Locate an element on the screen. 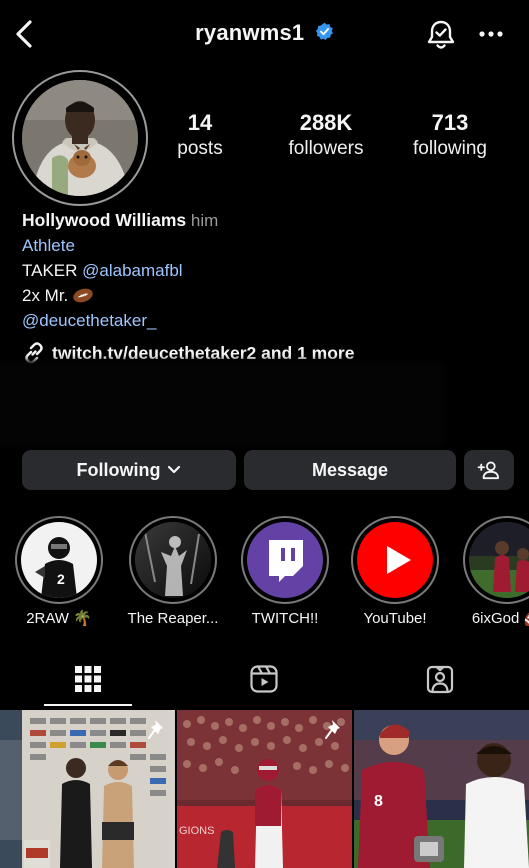  highlight-label: TWITCH!! is located at coordinates (285, 618).